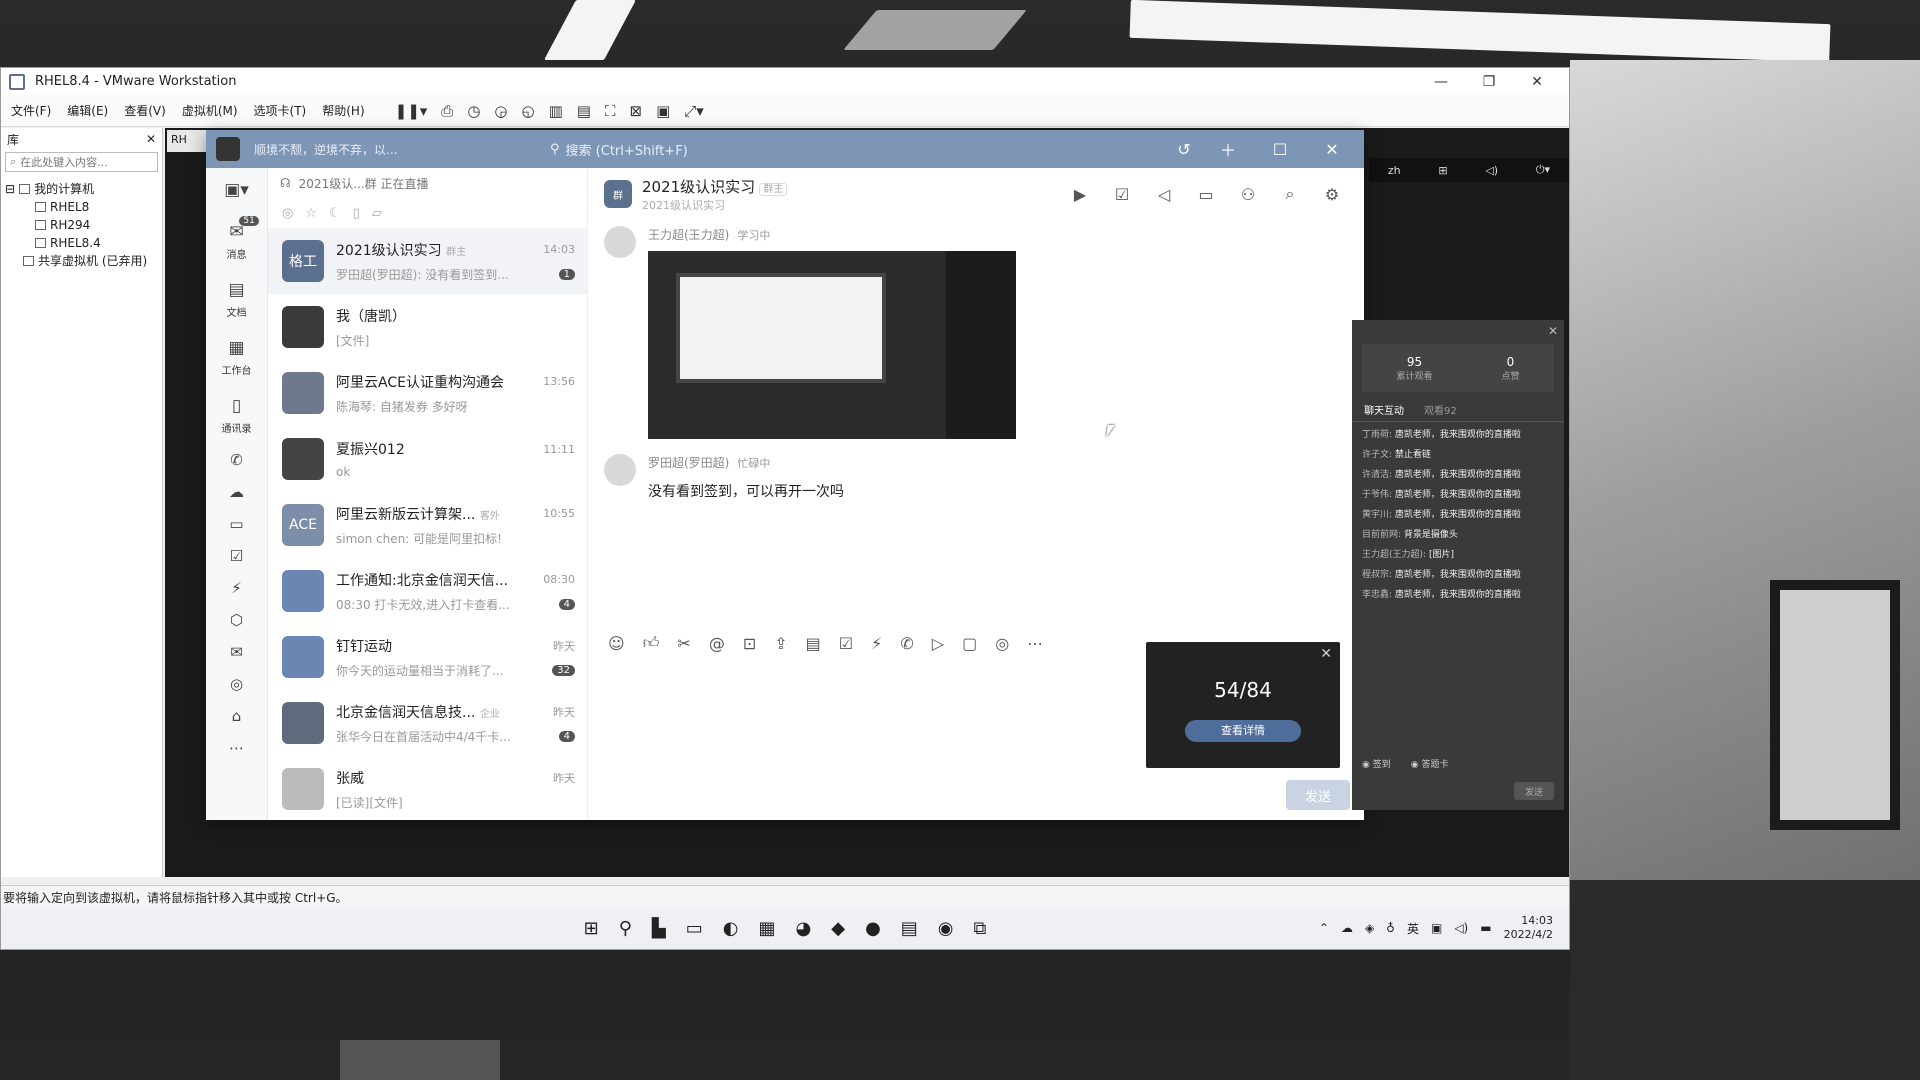 The height and width of the screenshot is (1080, 1920). What do you see at coordinates (625, 928) in the screenshot?
I see `search-icon: ⚲` at bounding box center [625, 928].